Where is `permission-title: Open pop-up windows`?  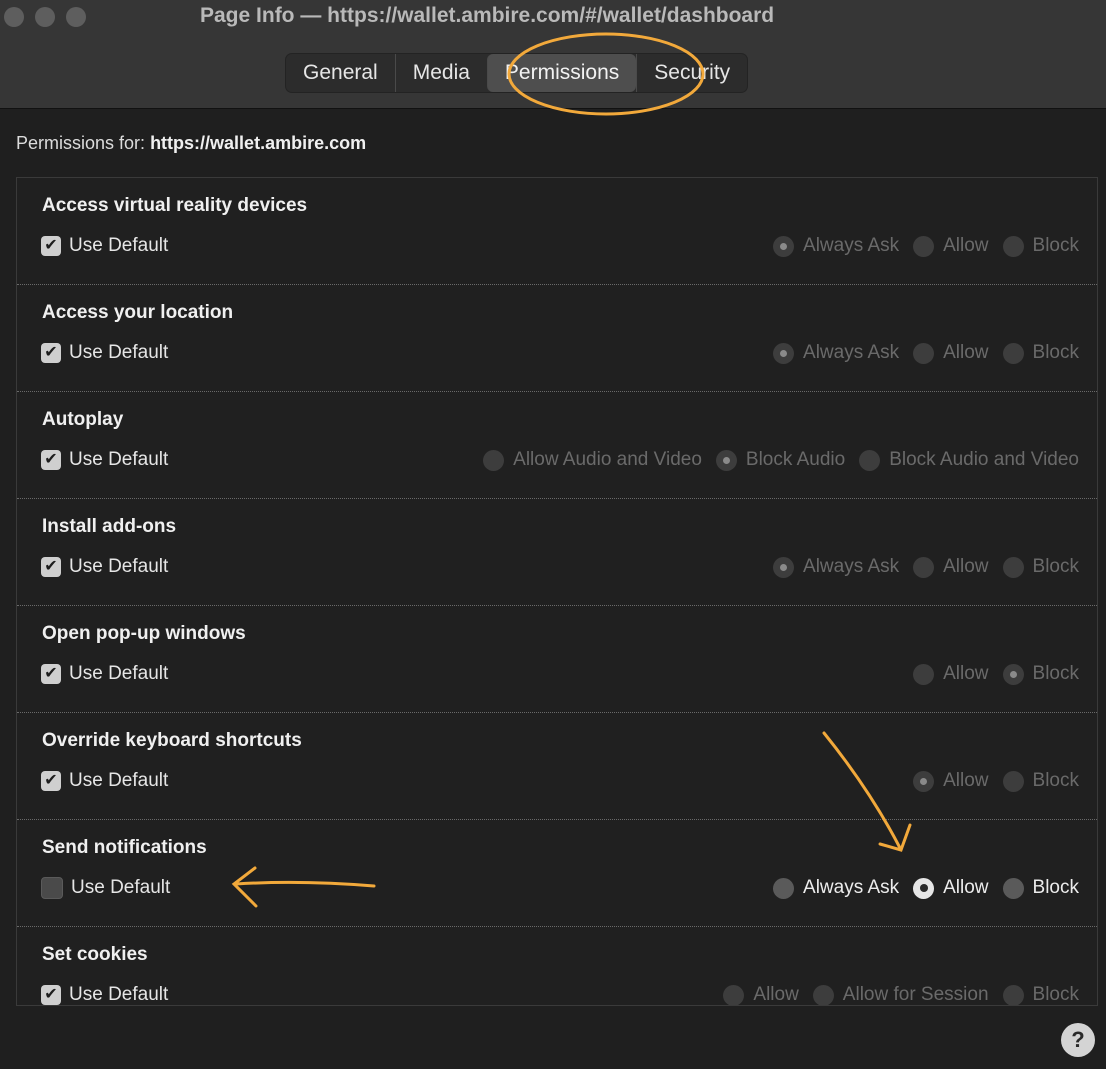
permission-title: Open pop-up windows is located at coordinates (144, 633).